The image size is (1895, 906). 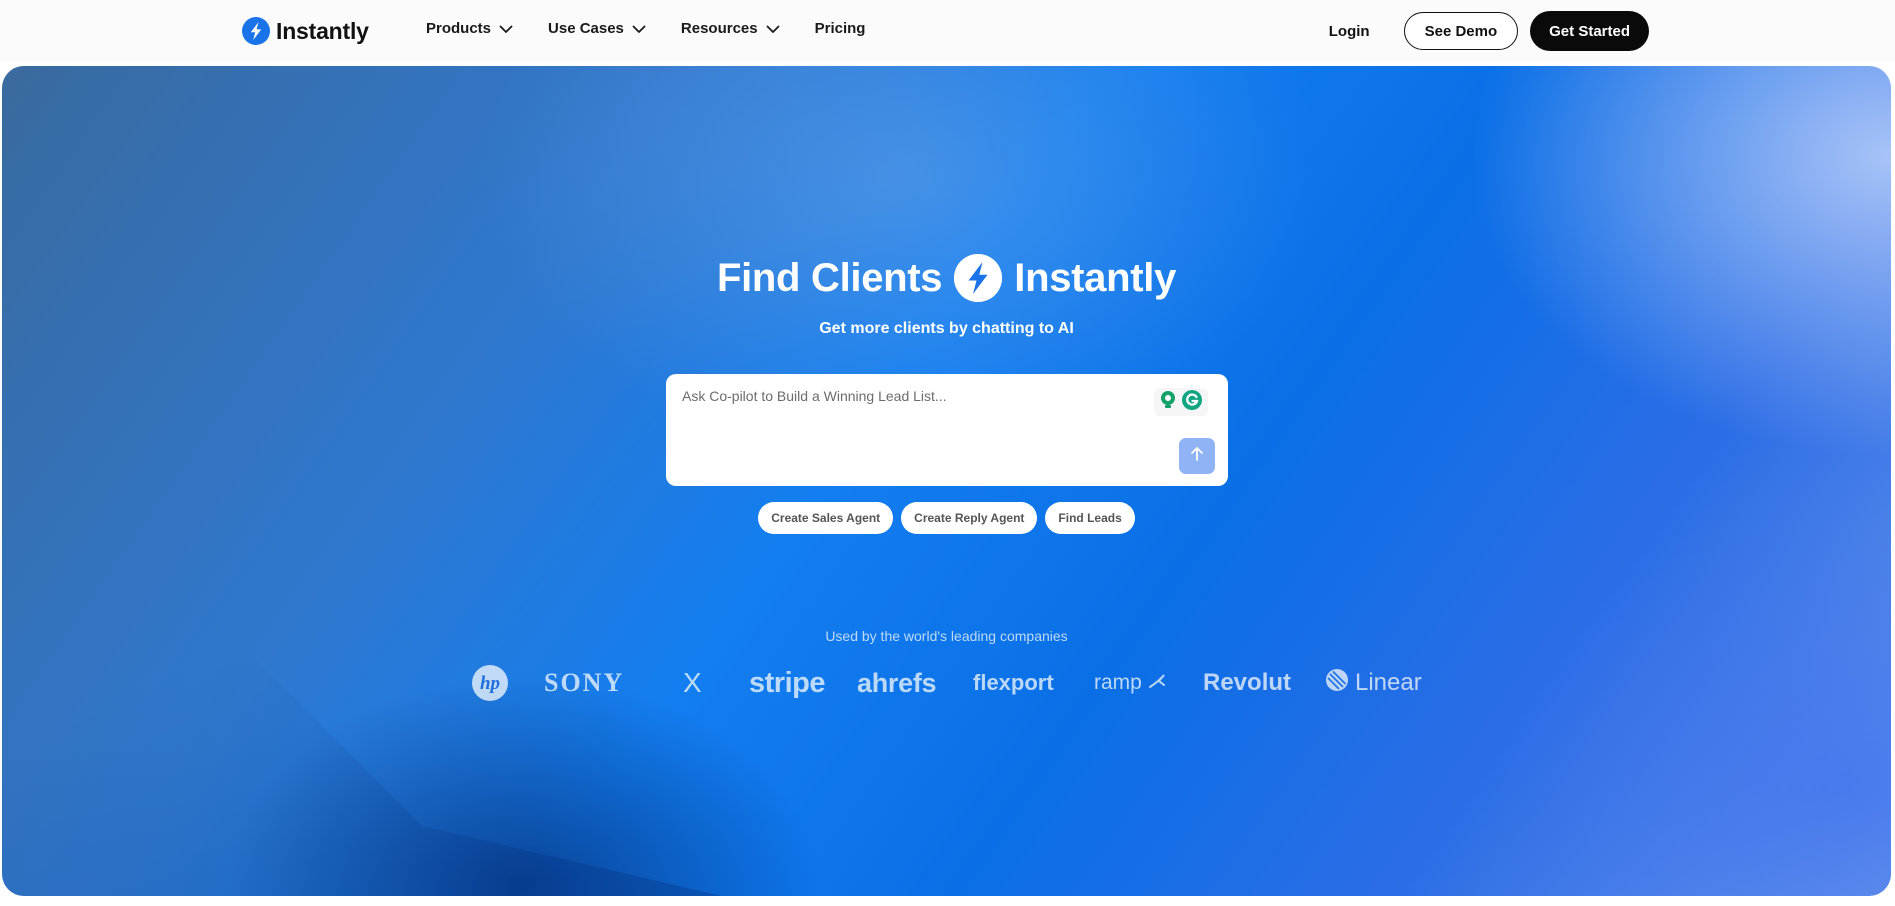 I want to click on nav-use-cases: Use Cases, so click(x=597, y=28).